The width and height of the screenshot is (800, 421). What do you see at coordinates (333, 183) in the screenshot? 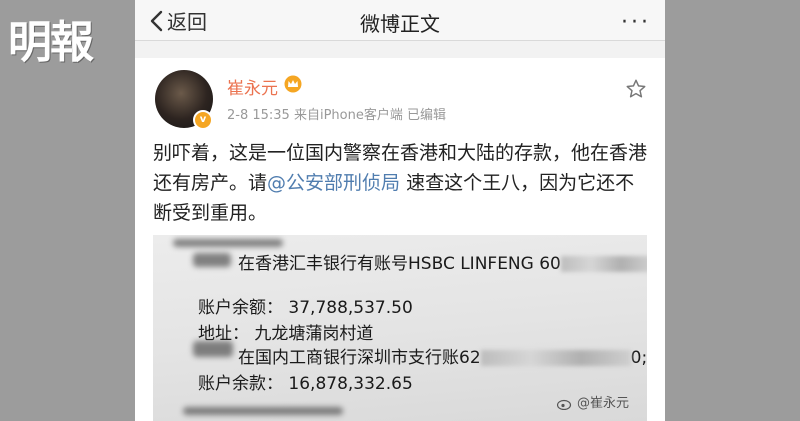
I see `mention-link: @公安部刑侦局` at bounding box center [333, 183].